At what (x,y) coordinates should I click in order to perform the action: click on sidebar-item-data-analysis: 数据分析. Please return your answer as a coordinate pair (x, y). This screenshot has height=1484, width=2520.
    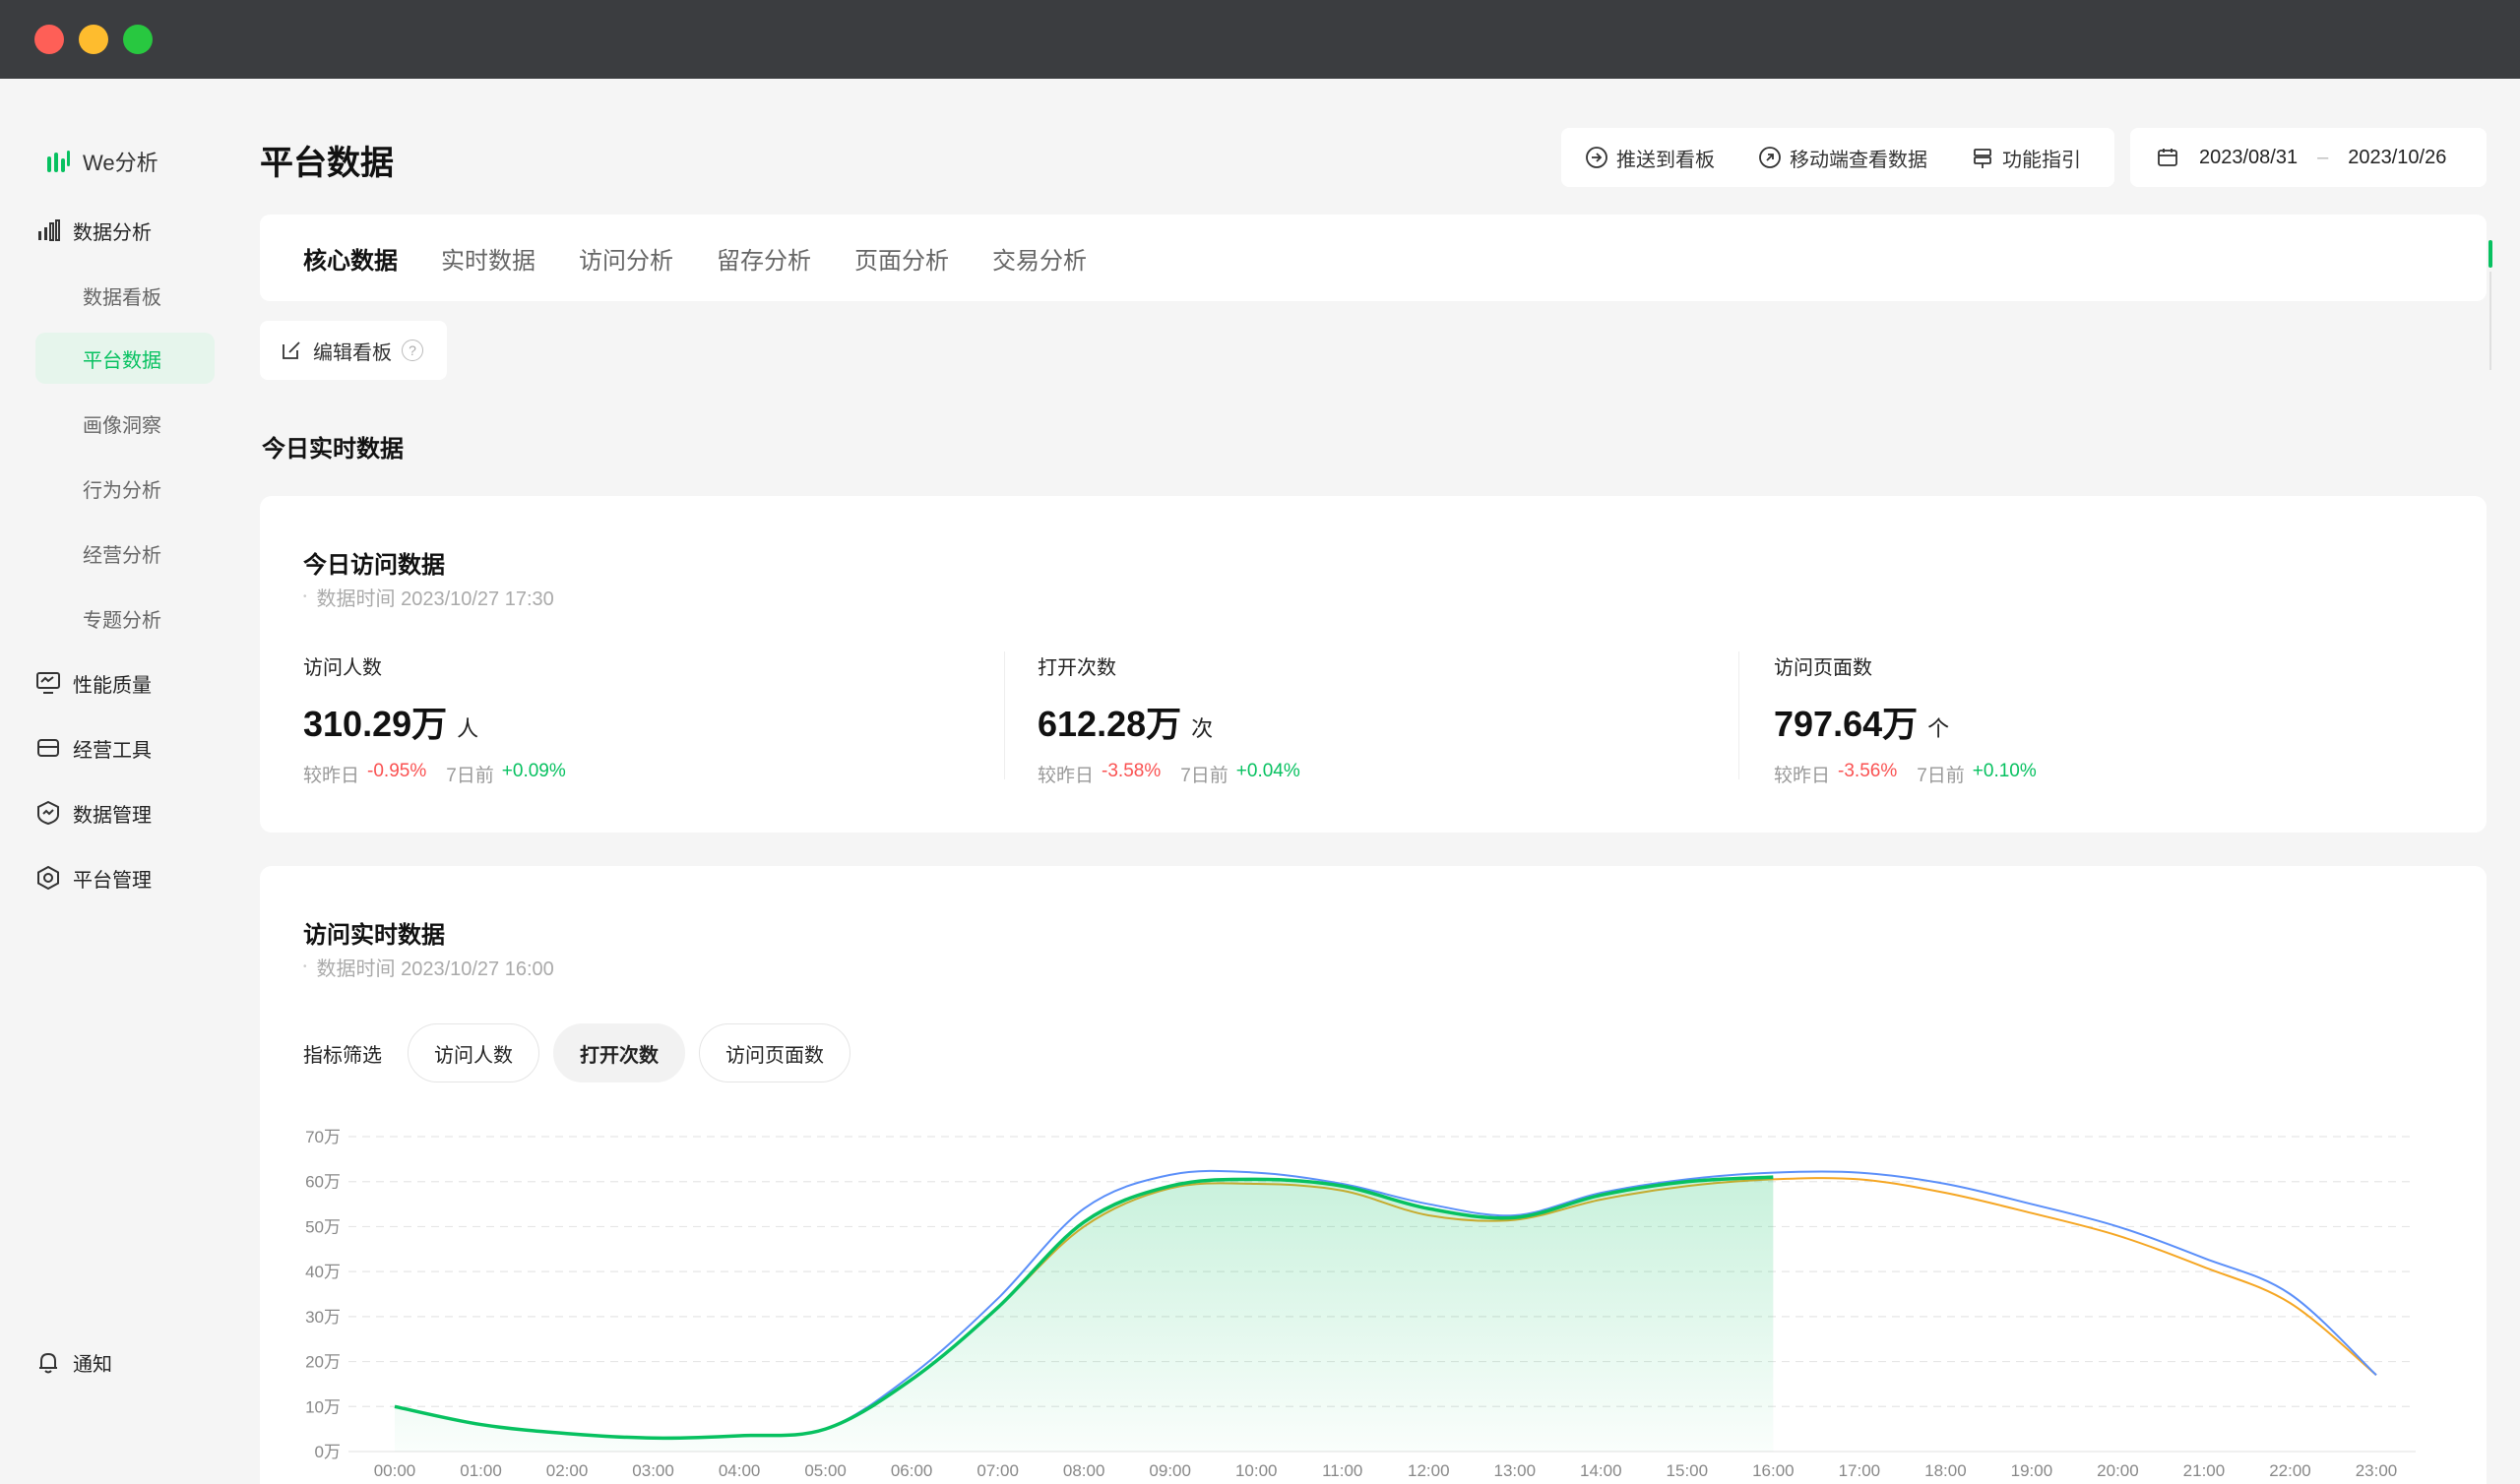
    Looking at the image, I should click on (93, 231).